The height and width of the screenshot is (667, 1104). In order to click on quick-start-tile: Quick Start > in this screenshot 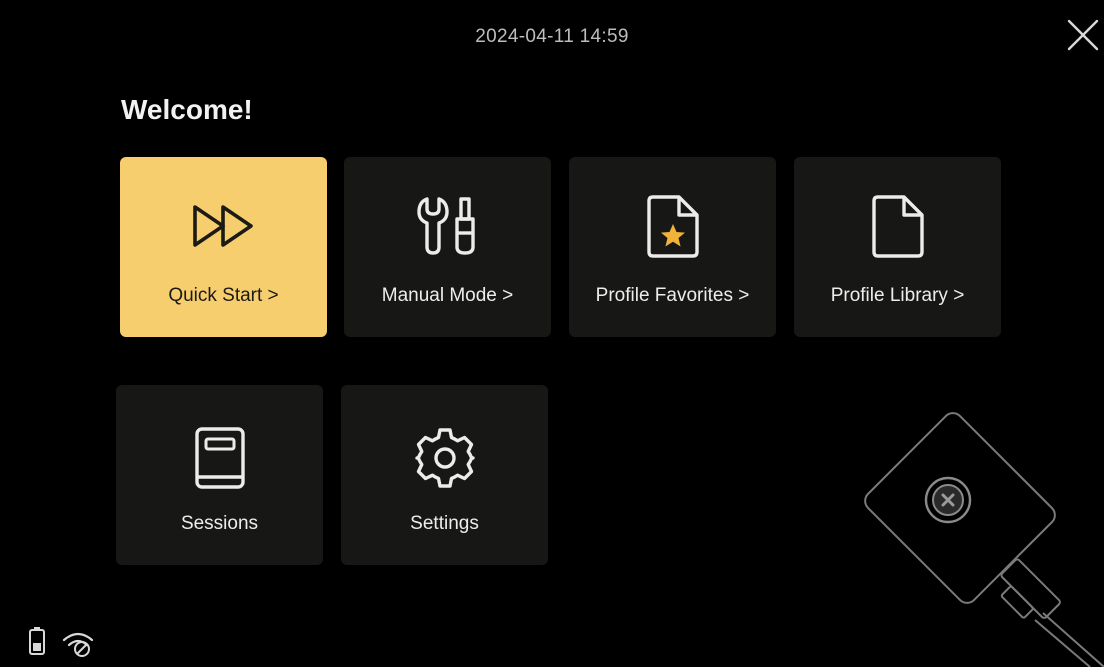, I will do `click(223, 247)`.